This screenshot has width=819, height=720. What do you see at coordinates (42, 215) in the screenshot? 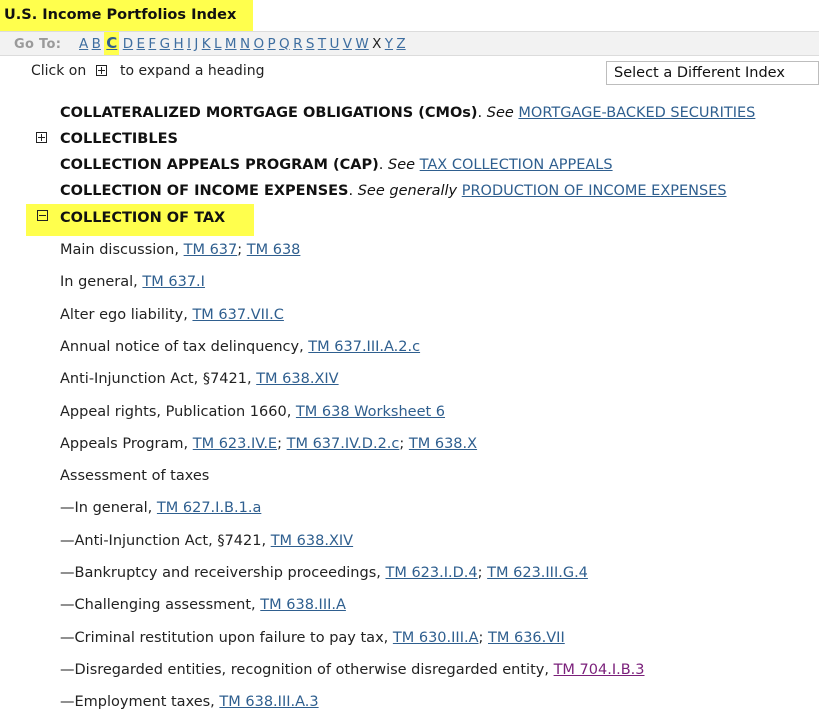
I see `collapse-toggle-icon` at bounding box center [42, 215].